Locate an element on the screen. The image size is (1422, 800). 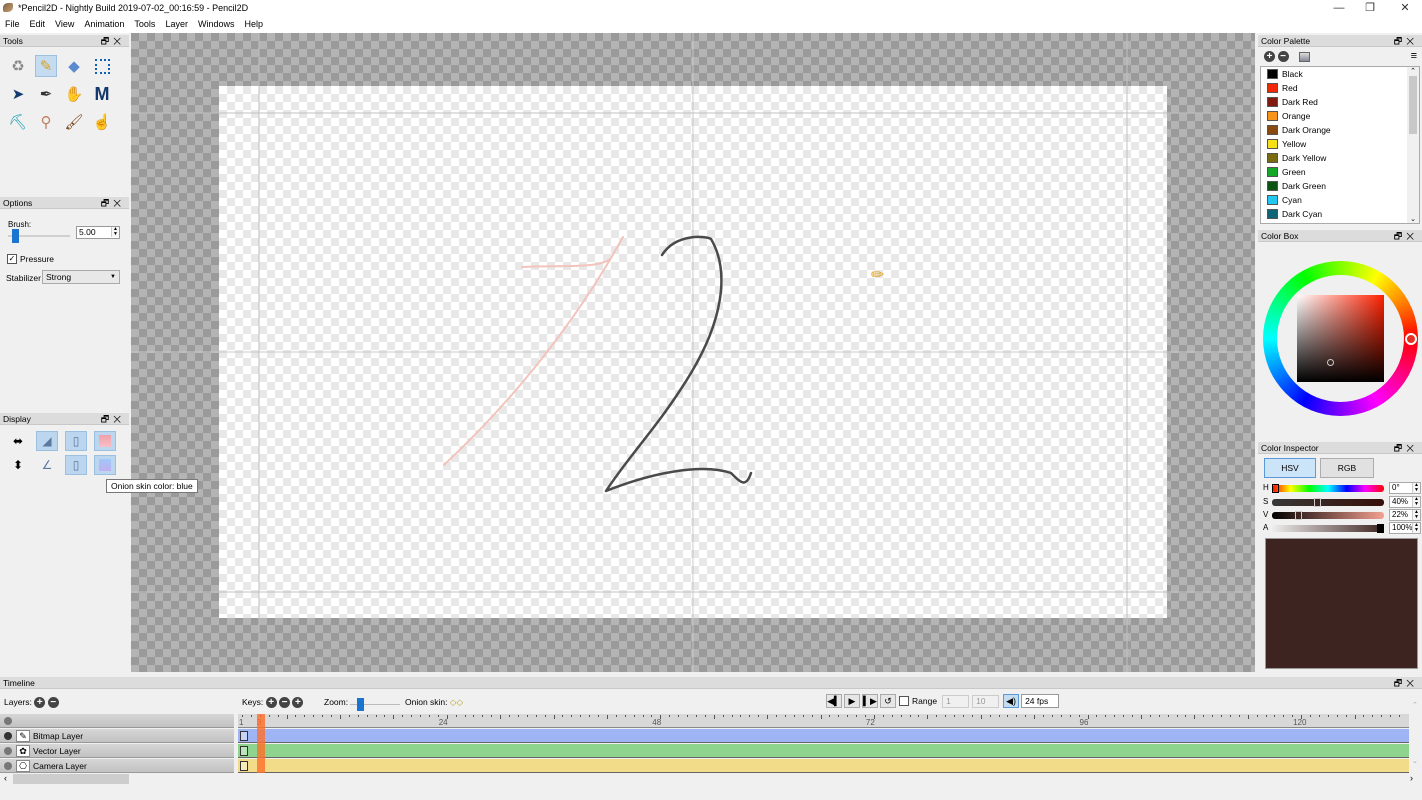
onion-skin-icon: ◇◇ is located at coordinates (456, 702).